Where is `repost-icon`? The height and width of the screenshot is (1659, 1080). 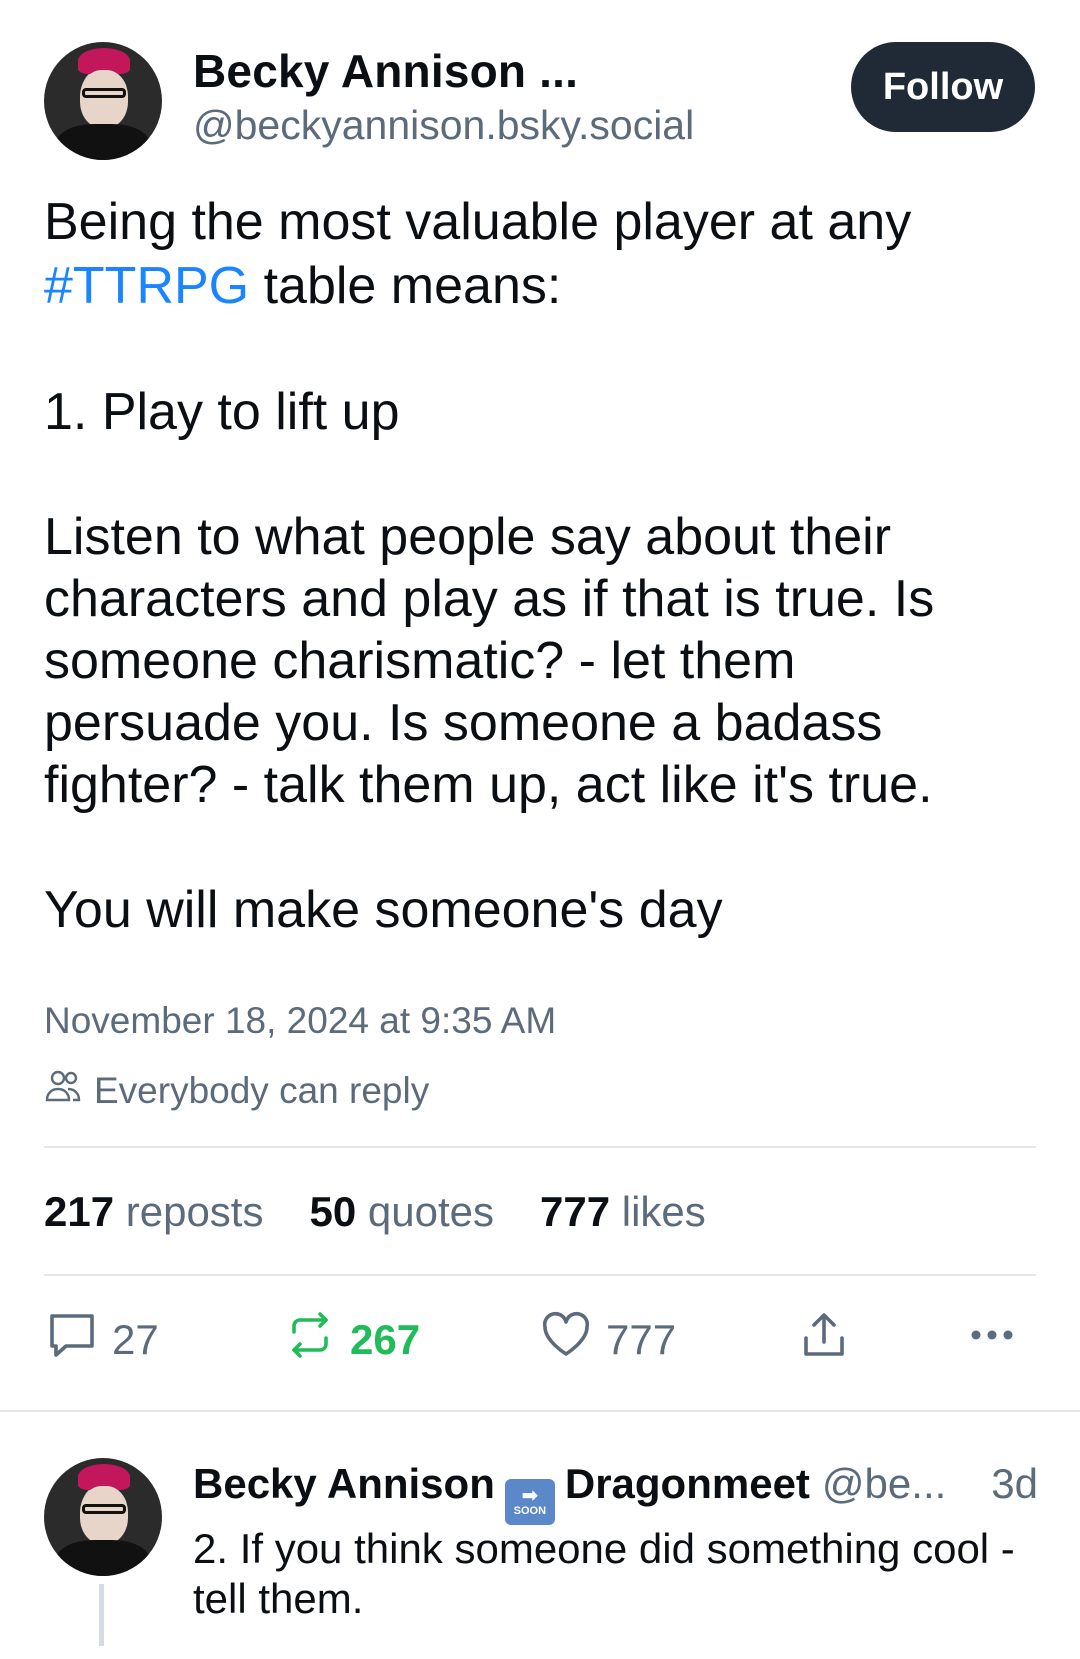 repost-icon is located at coordinates (310, 1340).